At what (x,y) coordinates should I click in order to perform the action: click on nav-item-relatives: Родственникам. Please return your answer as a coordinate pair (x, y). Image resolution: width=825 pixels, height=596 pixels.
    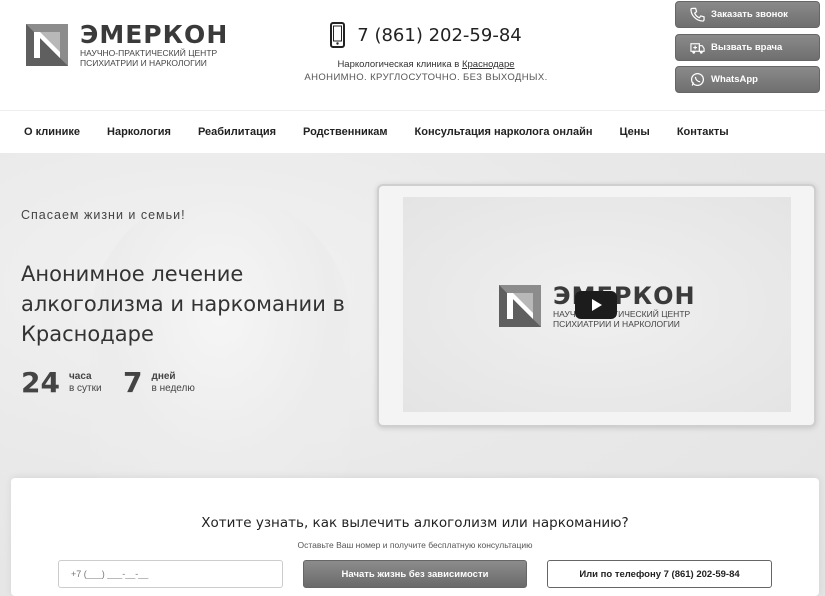
    Looking at the image, I should click on (345, 132).